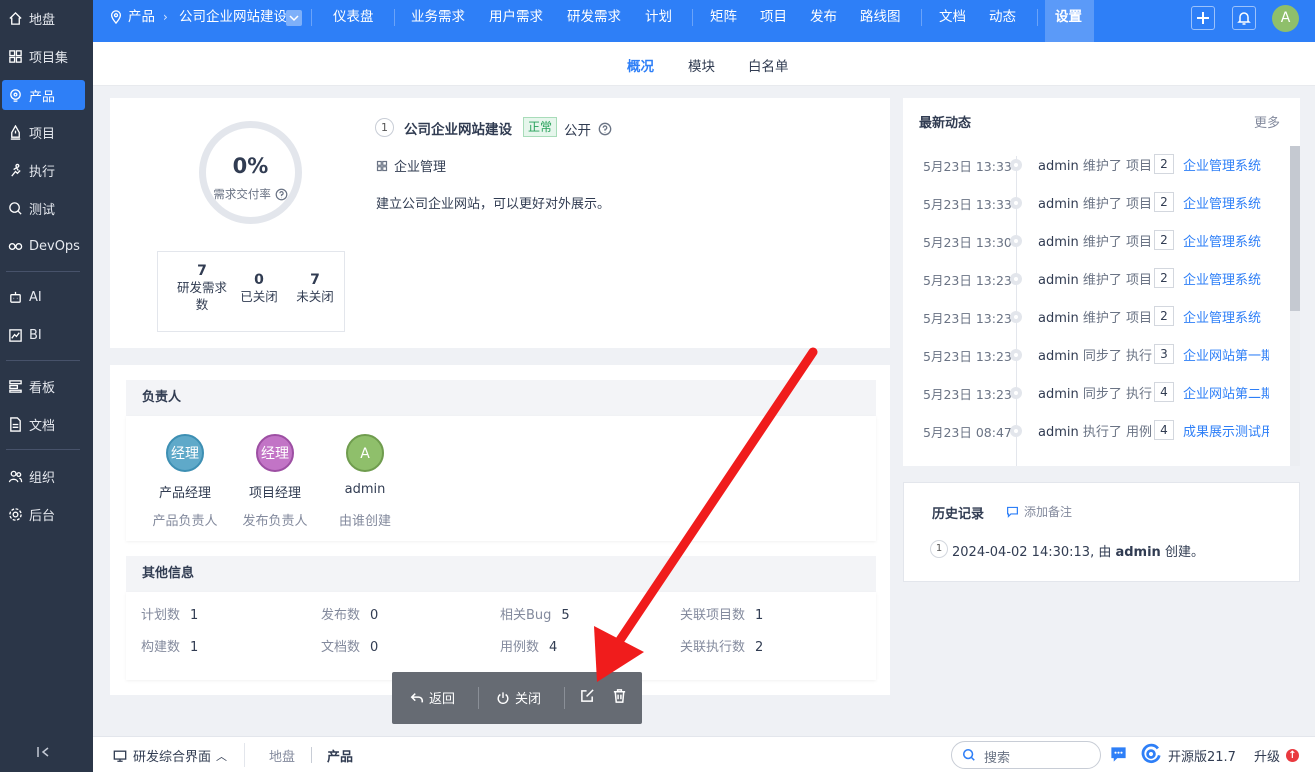  What do you see at coordinates (46, 297) in the screenshot?
I see `sidebar-item-ai: AI` at bounding box center [46, 297].